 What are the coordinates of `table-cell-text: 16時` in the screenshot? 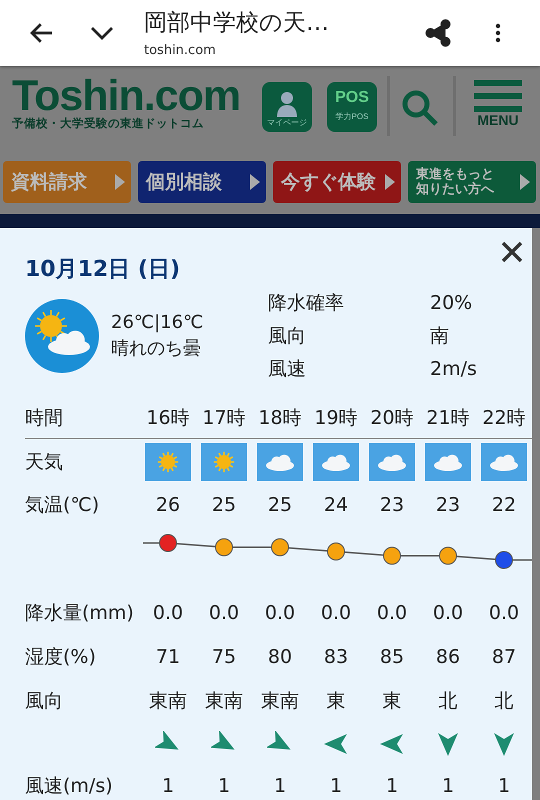 It's located at (168, 418).